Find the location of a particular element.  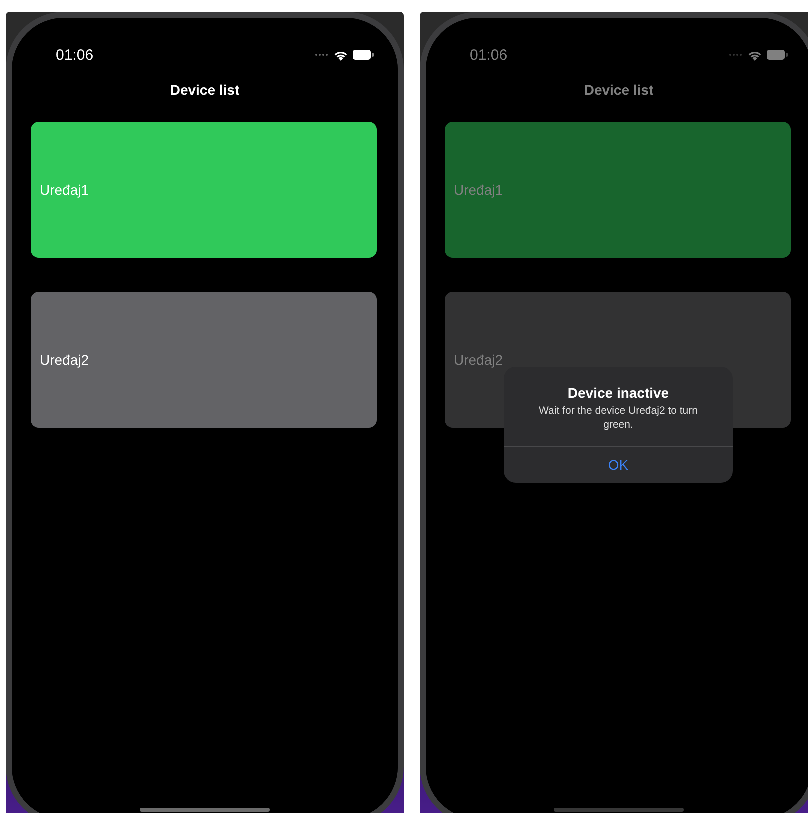

device-card: Uređaj2 is located at coordinates (204, 360).